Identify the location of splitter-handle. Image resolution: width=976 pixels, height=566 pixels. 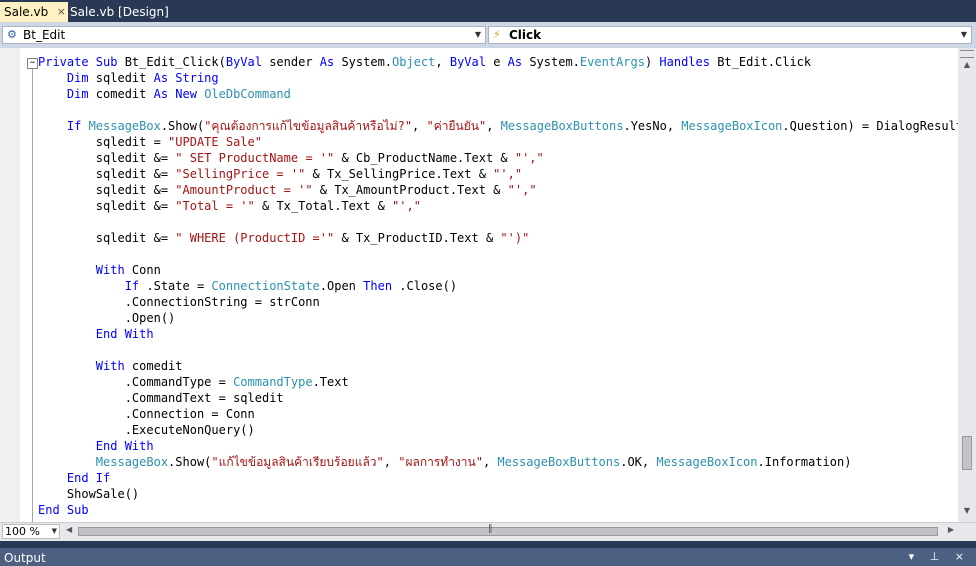
(967, 54).